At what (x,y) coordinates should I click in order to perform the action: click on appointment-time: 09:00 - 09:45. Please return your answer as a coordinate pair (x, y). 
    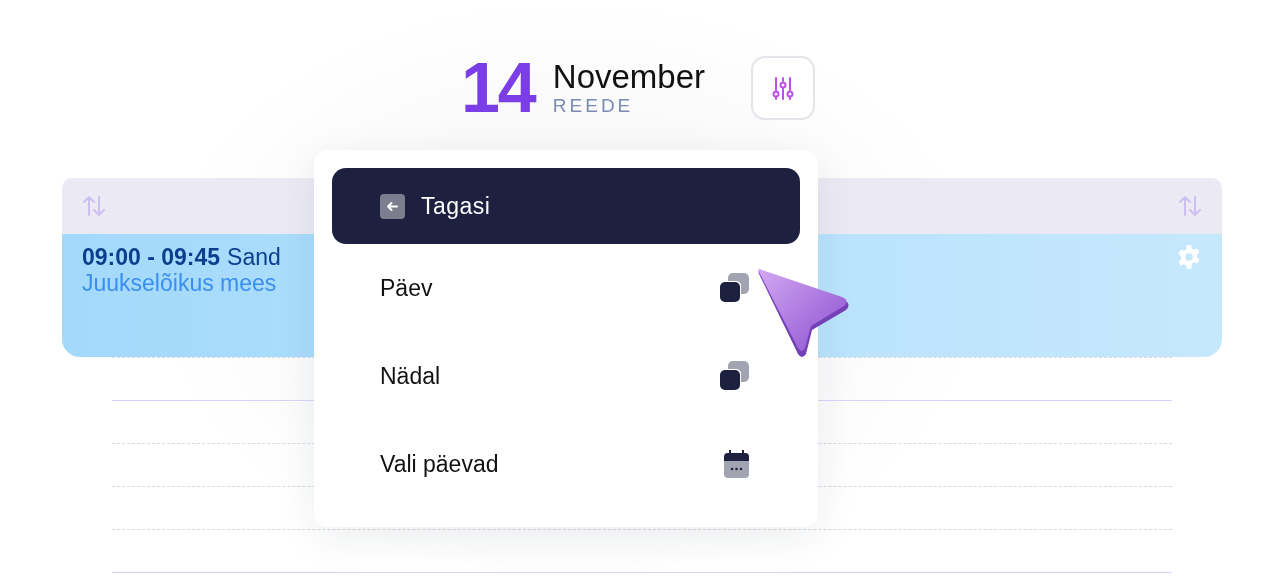
    Looking at the image, I should click on (151, 257).